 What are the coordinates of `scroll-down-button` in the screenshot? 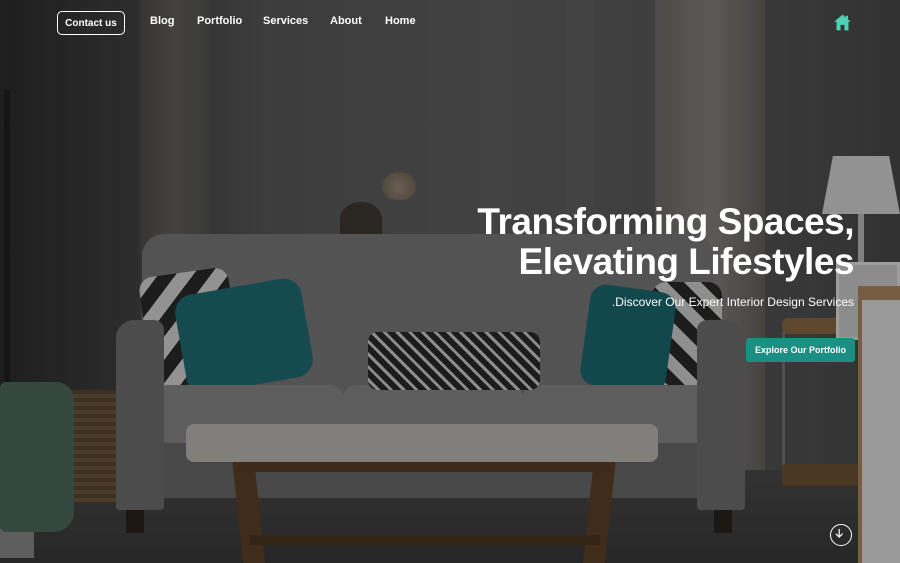 It's located at (841, 535).